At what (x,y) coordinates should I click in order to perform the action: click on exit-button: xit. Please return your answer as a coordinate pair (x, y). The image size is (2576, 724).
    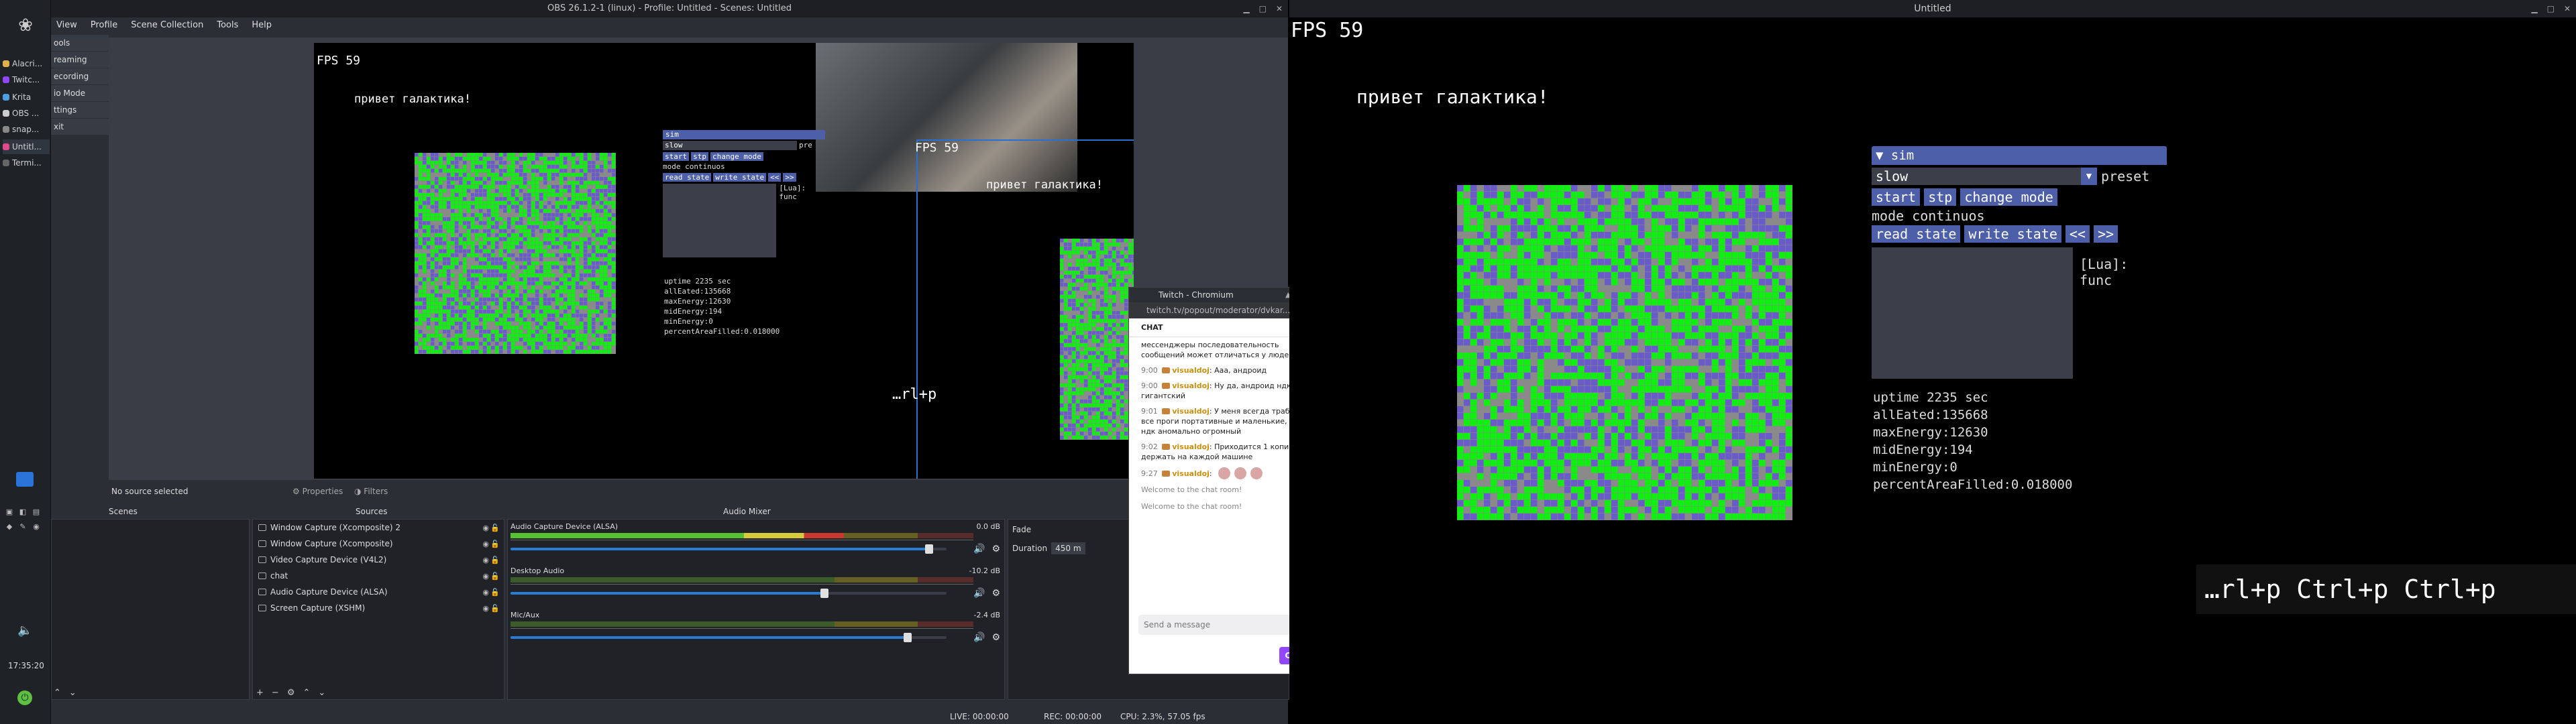
    Looking at the image, I should click on (80, 127).